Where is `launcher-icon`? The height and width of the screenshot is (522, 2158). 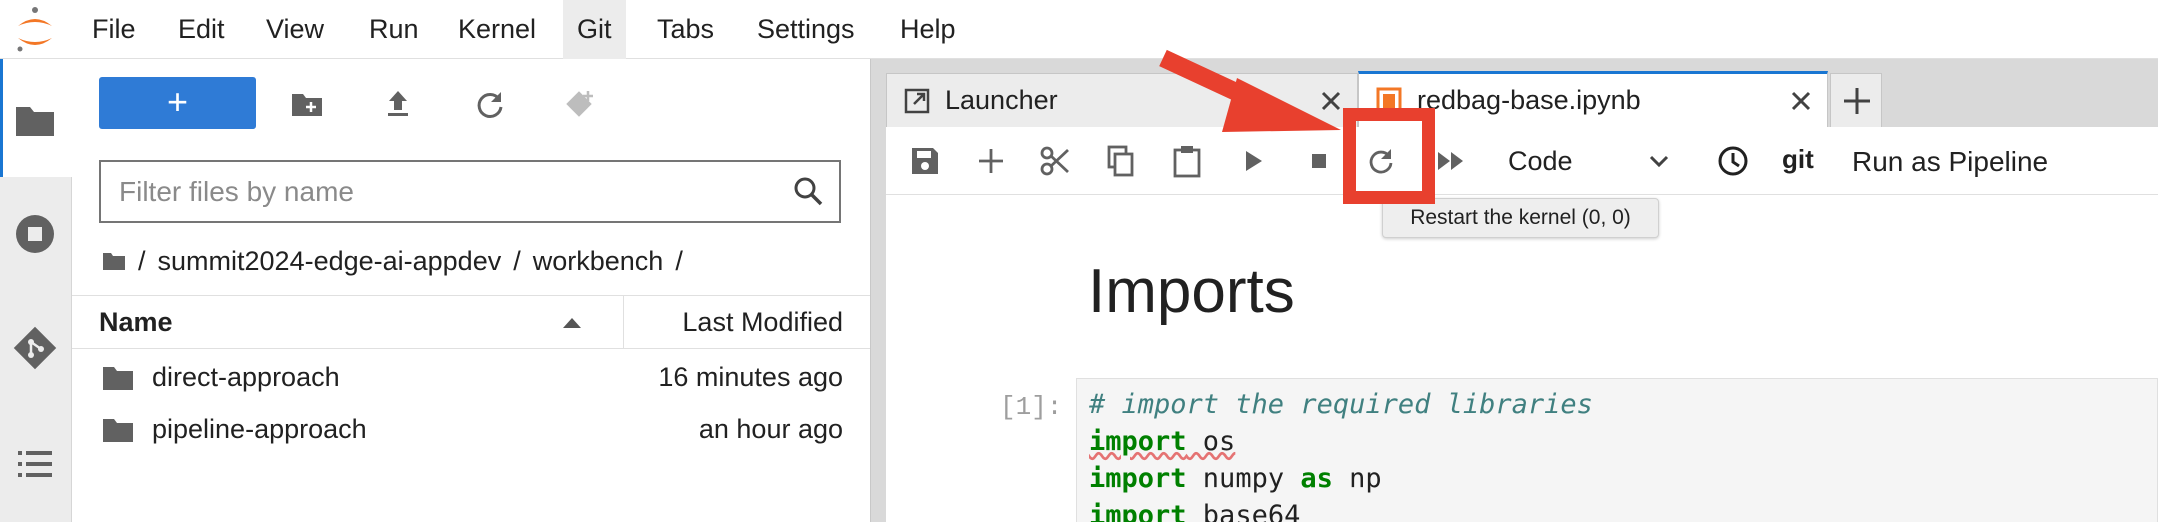 launcher-icon is located at coordinates (917, 101).